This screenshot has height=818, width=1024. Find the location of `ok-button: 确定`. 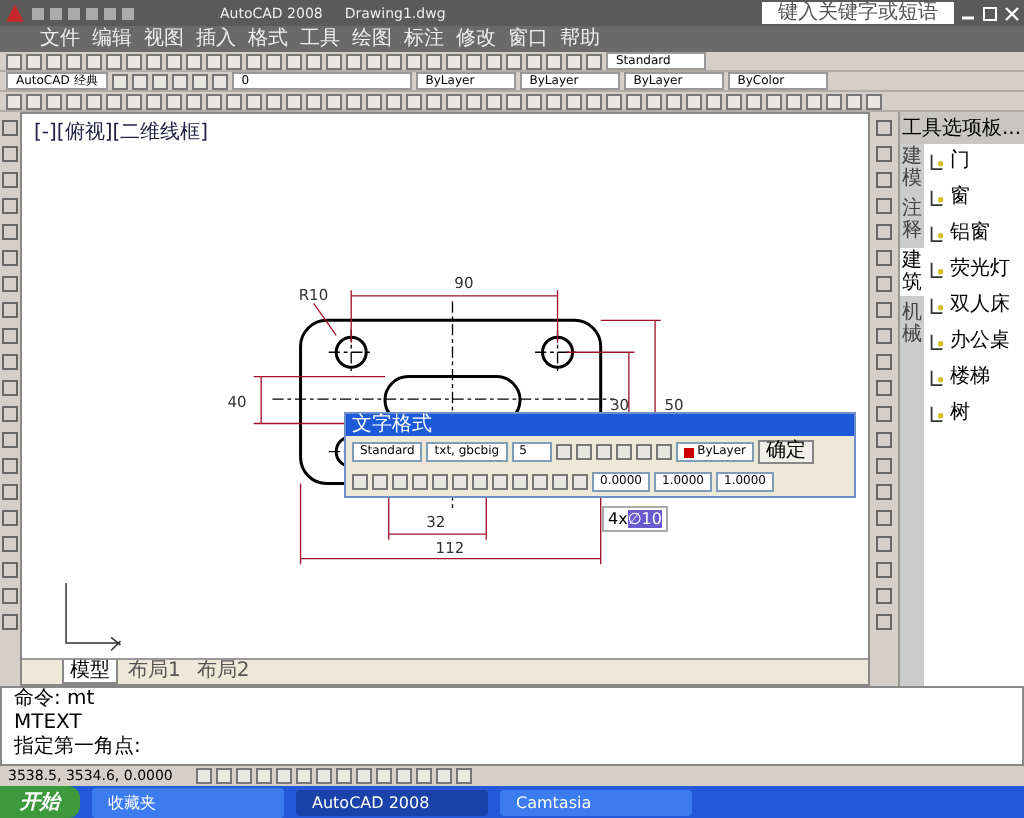

ok-button: 确定 is located at coordinates (785, 452).